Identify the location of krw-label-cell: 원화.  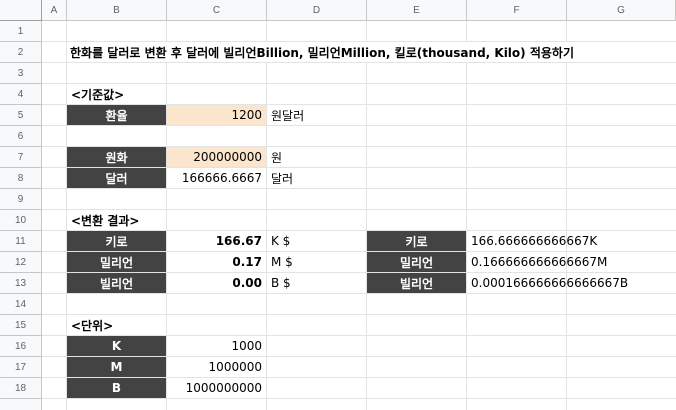
(116, 157).